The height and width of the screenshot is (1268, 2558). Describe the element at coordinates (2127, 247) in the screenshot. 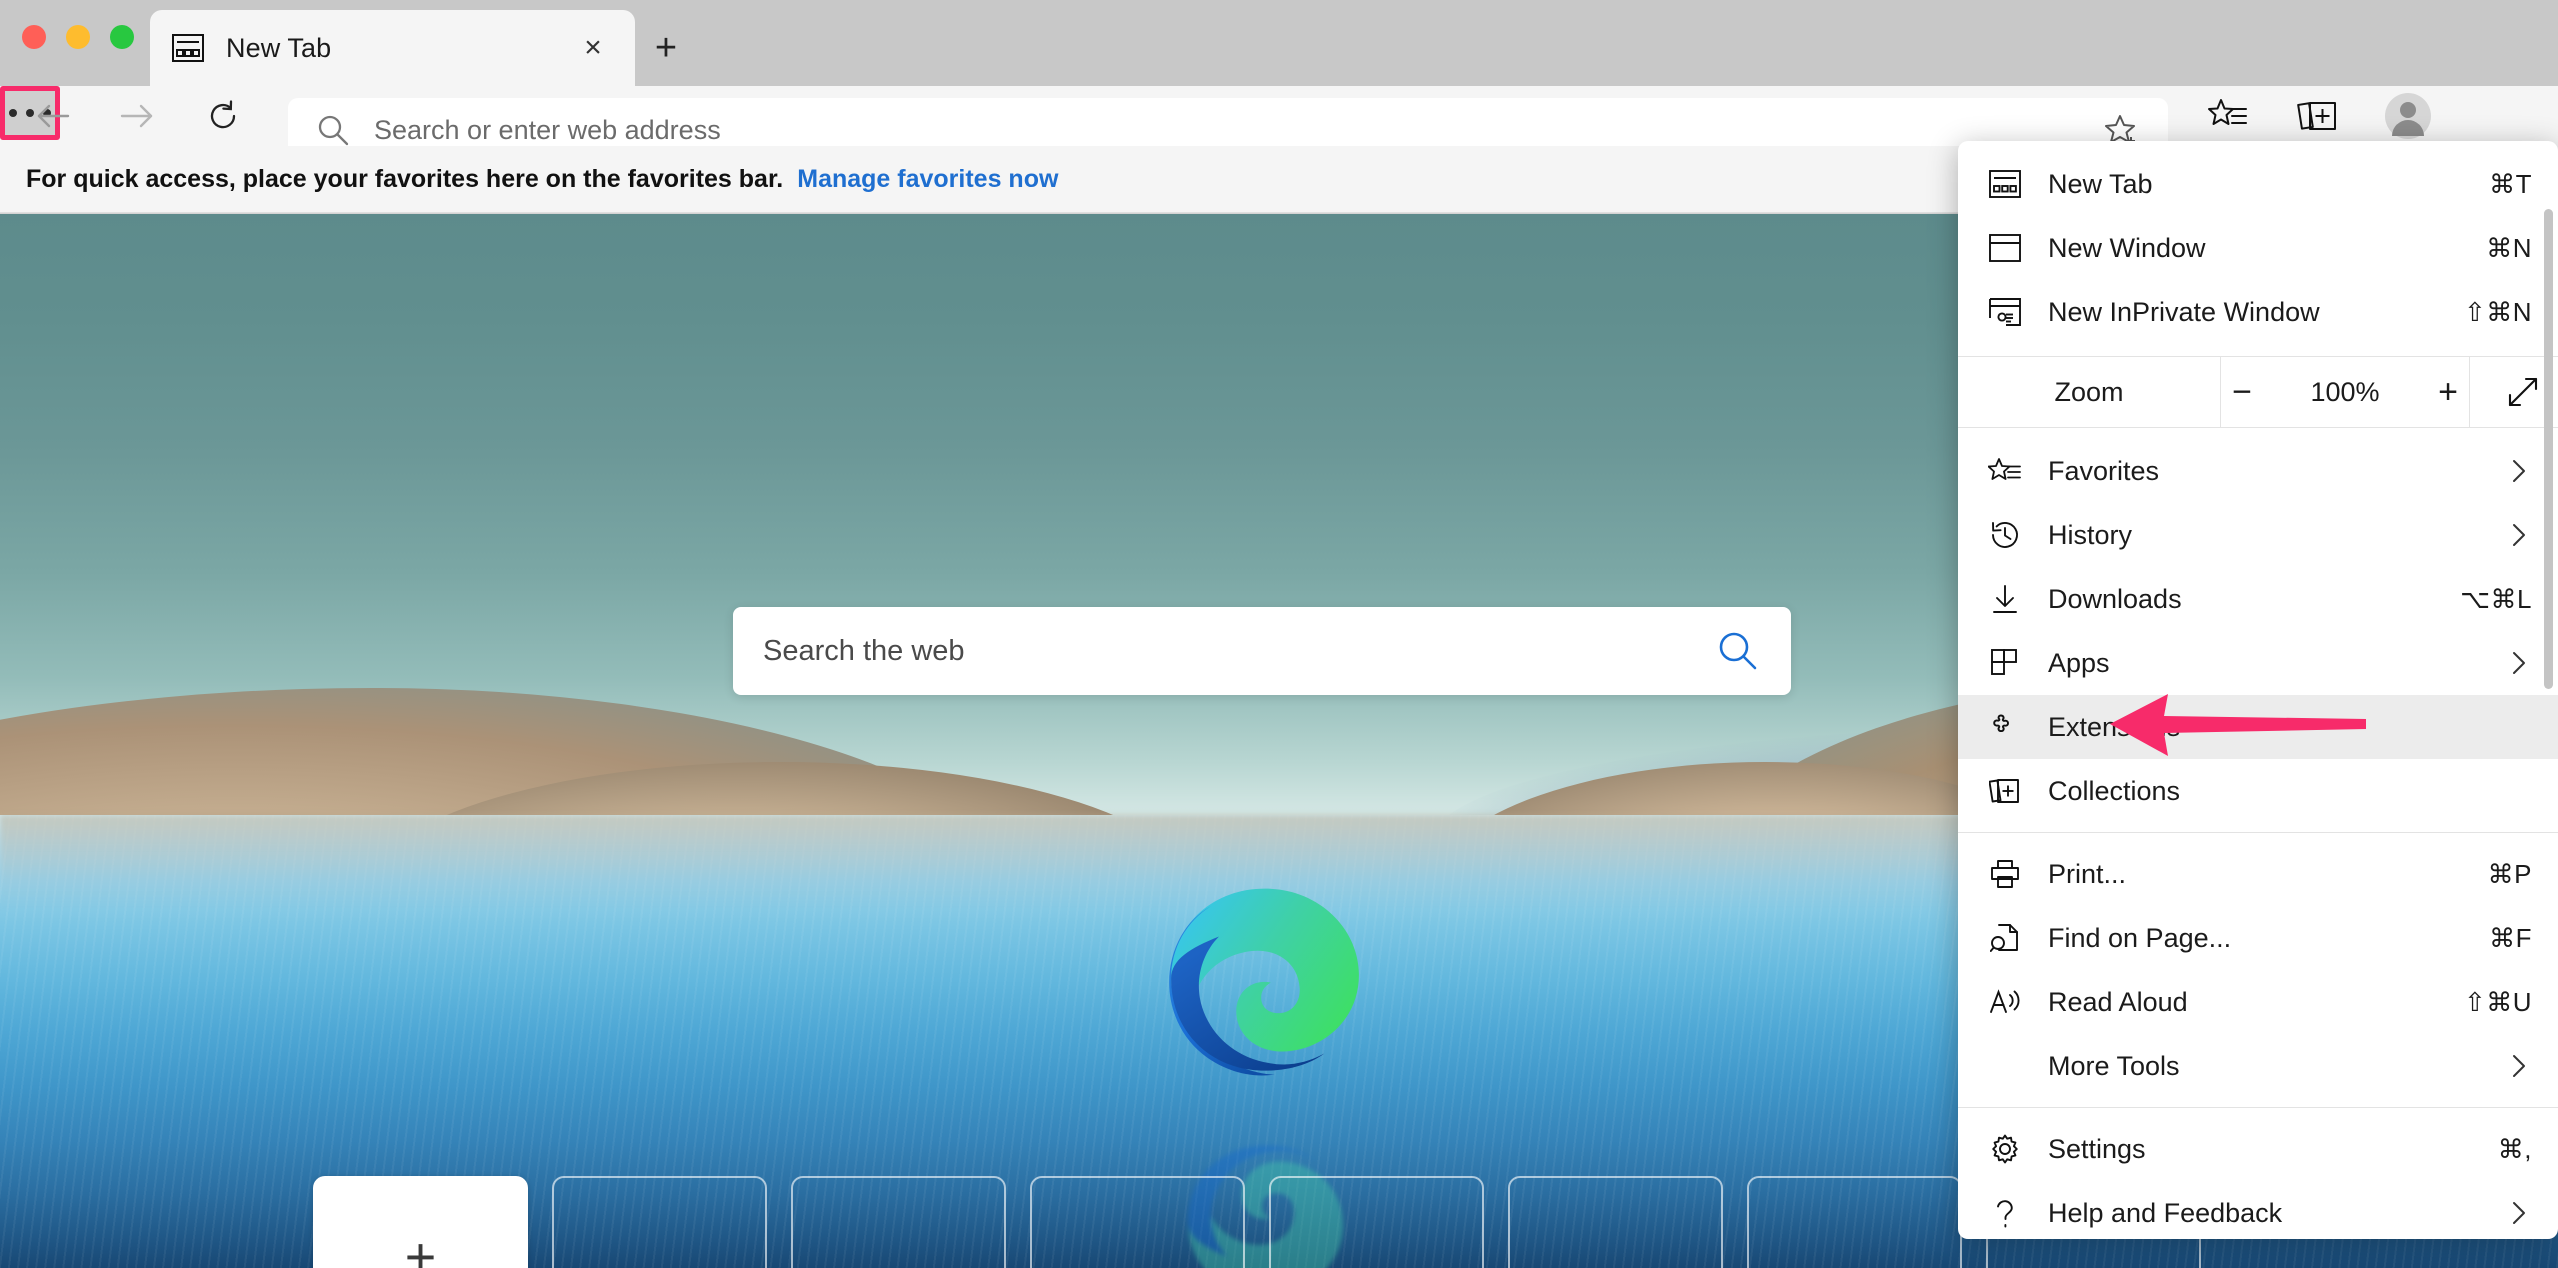

I see `menu-item-label: New Window` at that location.